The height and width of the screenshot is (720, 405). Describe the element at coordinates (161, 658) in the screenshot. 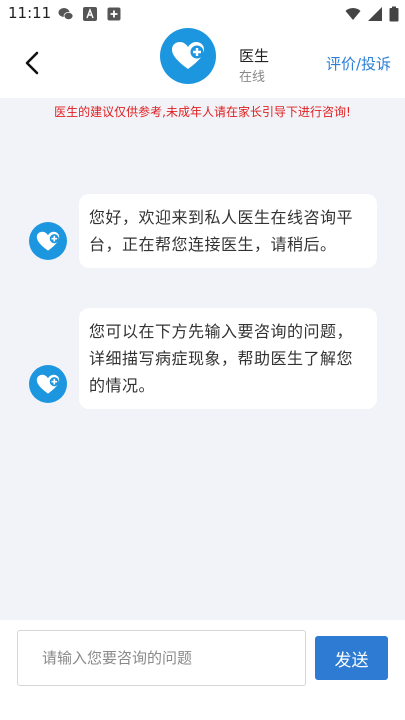

I see `question-input` at that location.